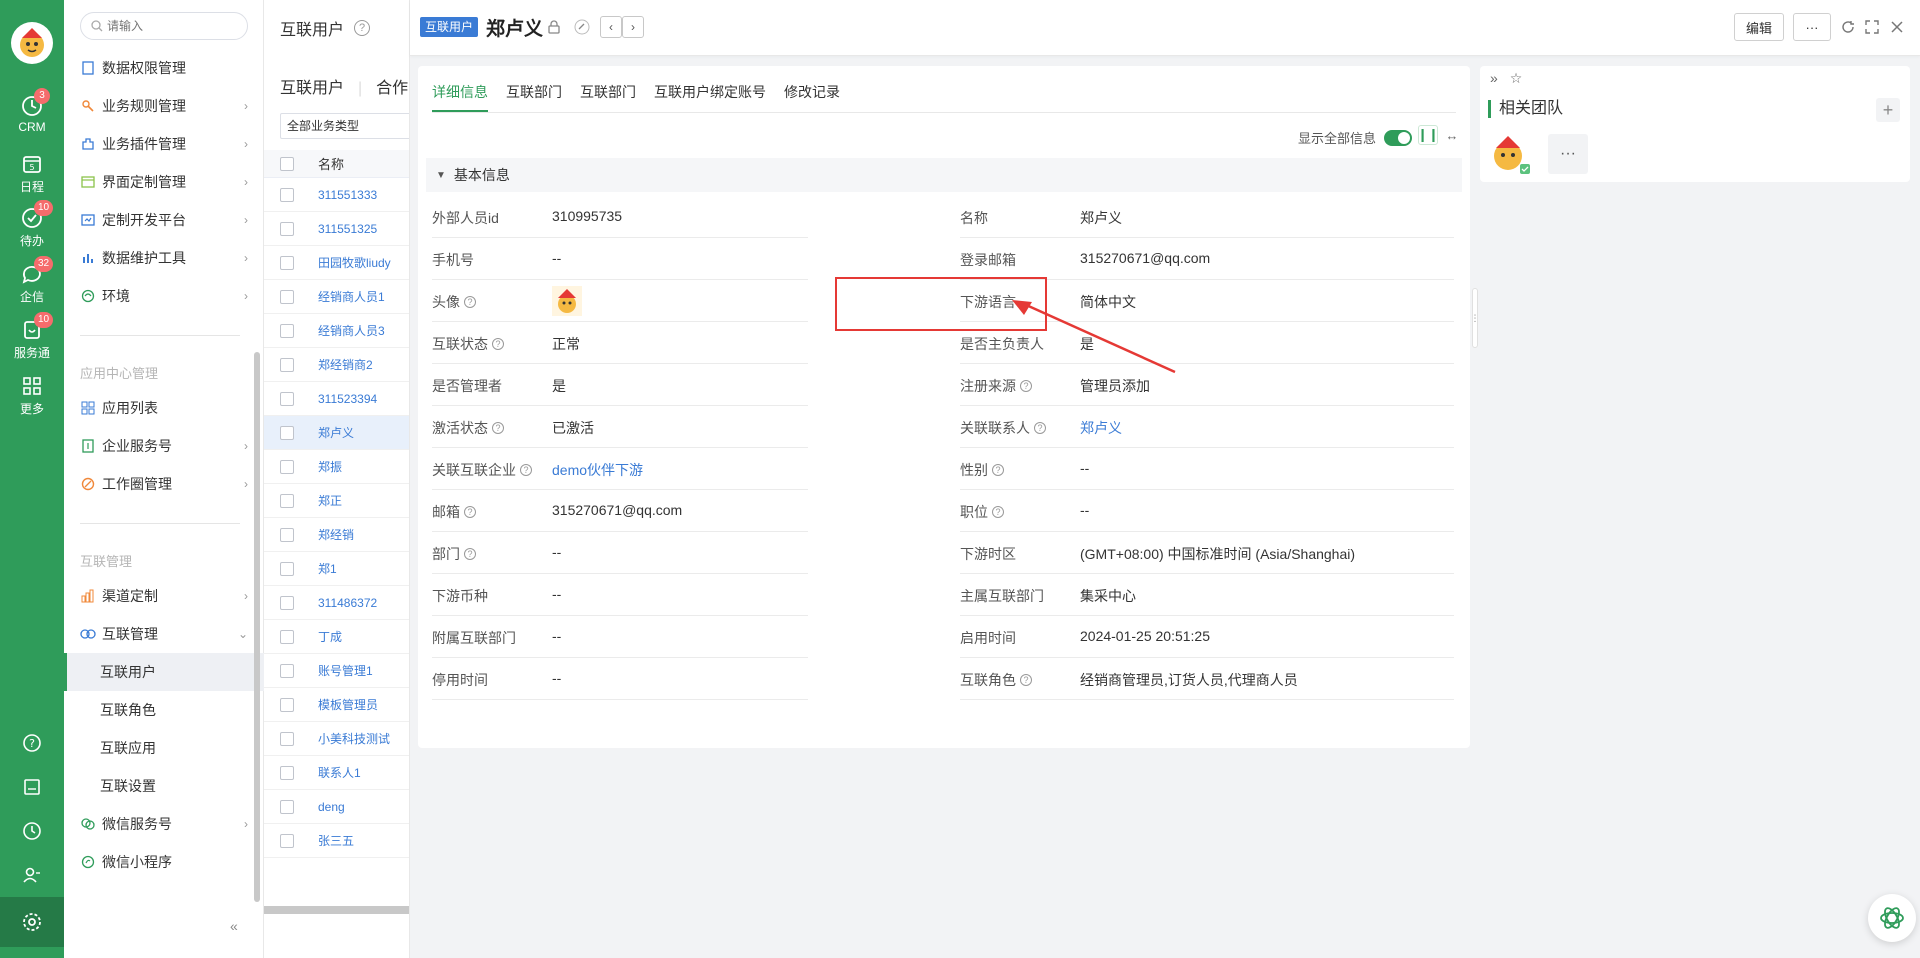 The height and width of the screenshot is (958, 1920). I want to click on row-name-link: 张三五, so click(336, 840).